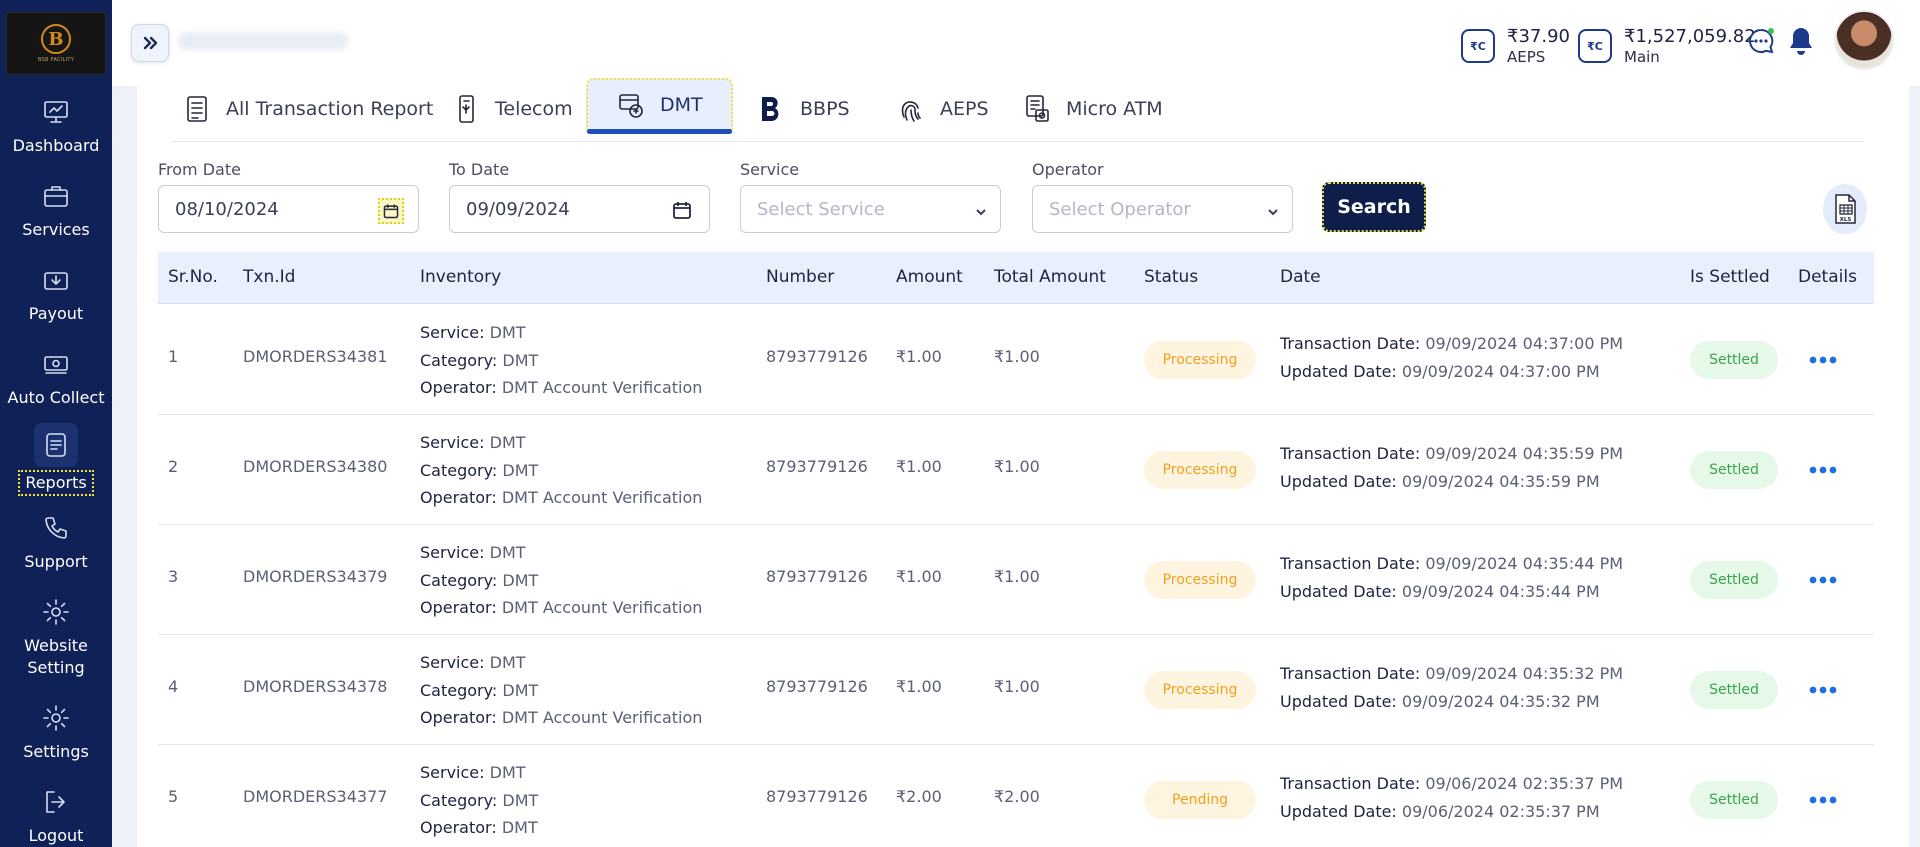 The width and height of the screenshot is (1920, 847). What do you see at coordinates (870, 209) in the screenshot?
I see `service-select: Select Service` at bounding box center [870, 209].